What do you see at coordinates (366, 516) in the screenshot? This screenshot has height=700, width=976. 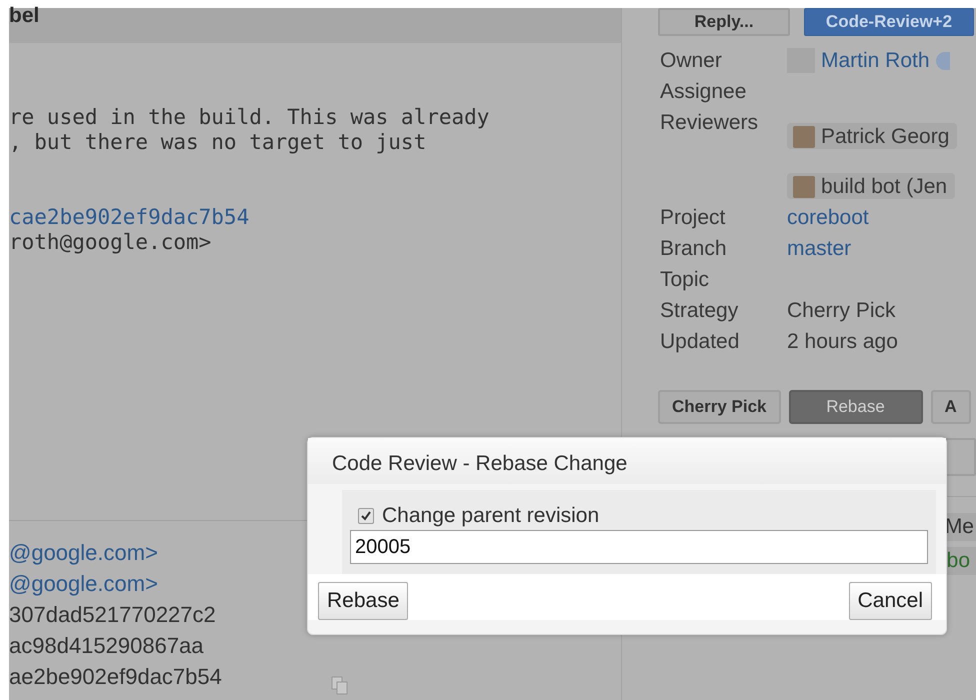 I see `checkbox` at bounding box center [366, 516].